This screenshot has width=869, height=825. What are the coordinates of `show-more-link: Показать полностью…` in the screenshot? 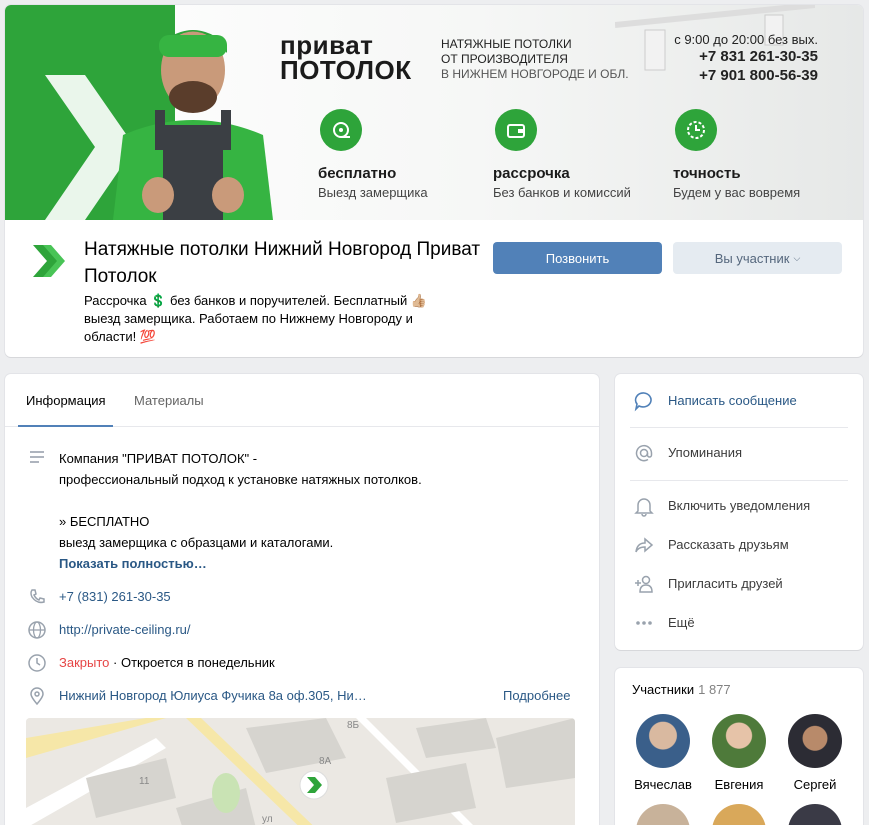 It's located at (133, 563).